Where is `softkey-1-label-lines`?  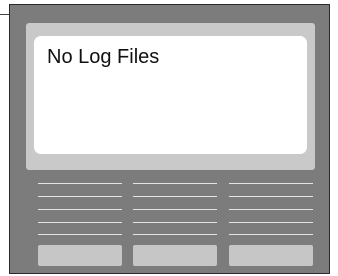
softkey-1-label-lines is located at coordinates (80, 209).